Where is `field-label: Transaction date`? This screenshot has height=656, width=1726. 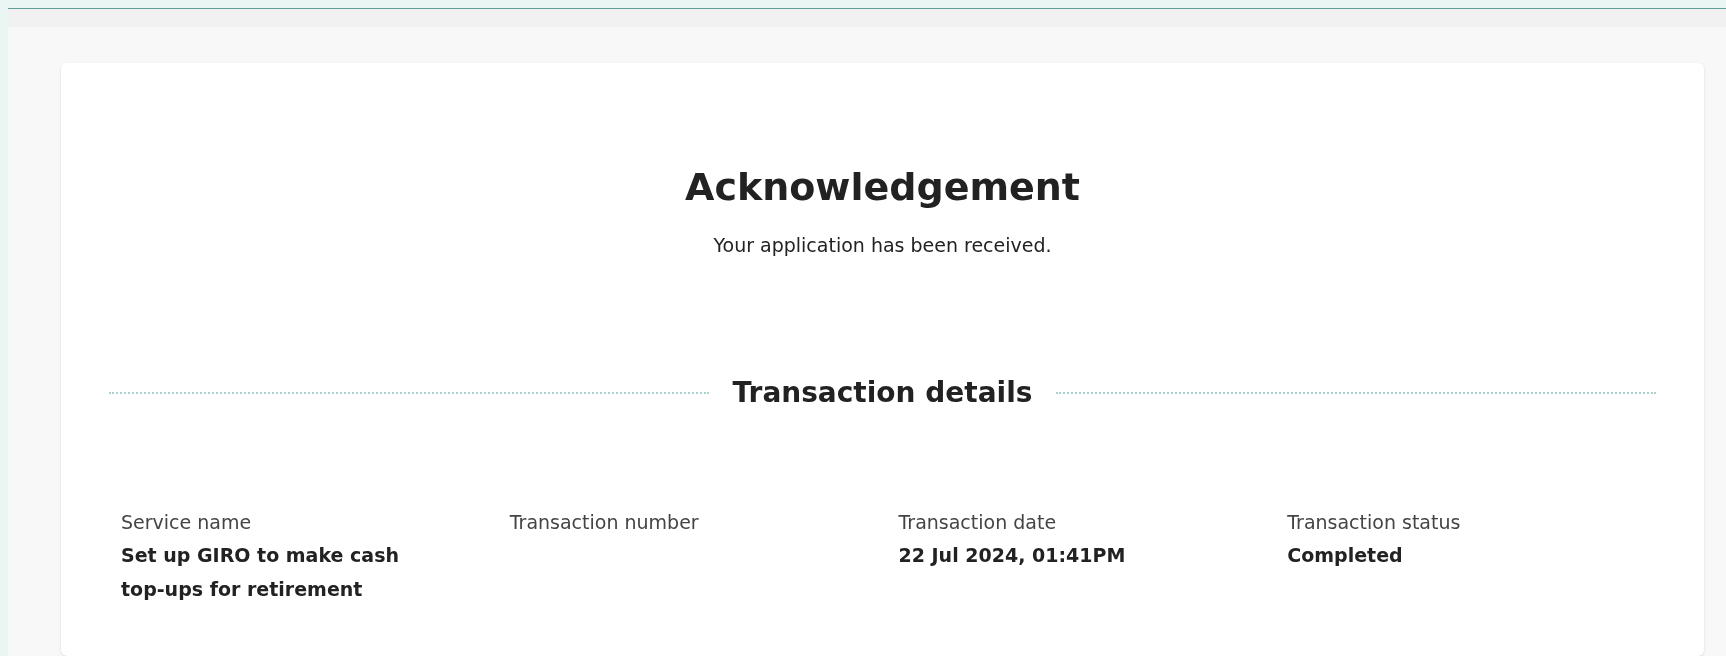
field-label: Transaction date is located at coordinates (978, 522).